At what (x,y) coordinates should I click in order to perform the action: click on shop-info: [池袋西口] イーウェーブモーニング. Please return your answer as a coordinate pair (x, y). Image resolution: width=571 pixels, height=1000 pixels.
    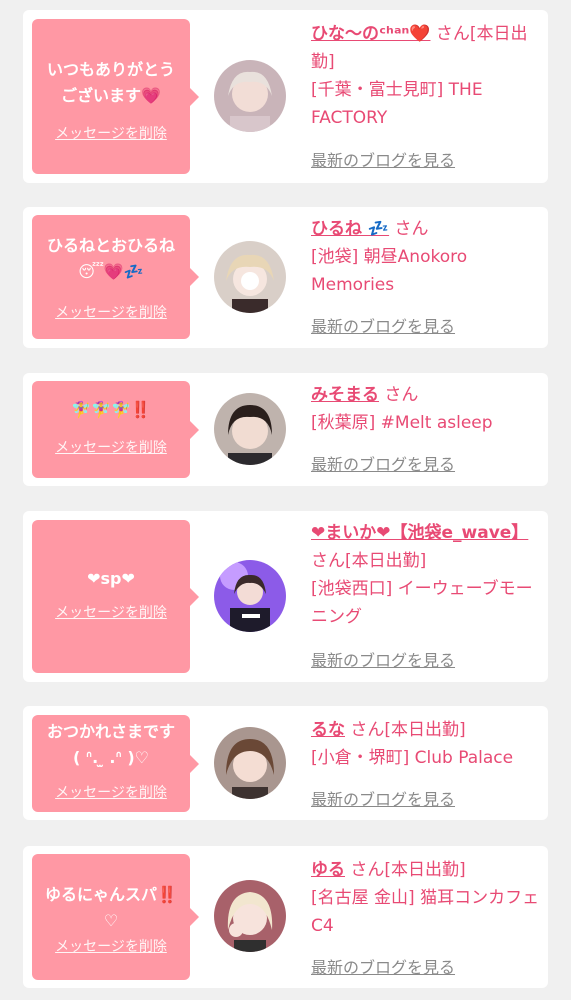
    Looking at the image, I should click on (422, 603).